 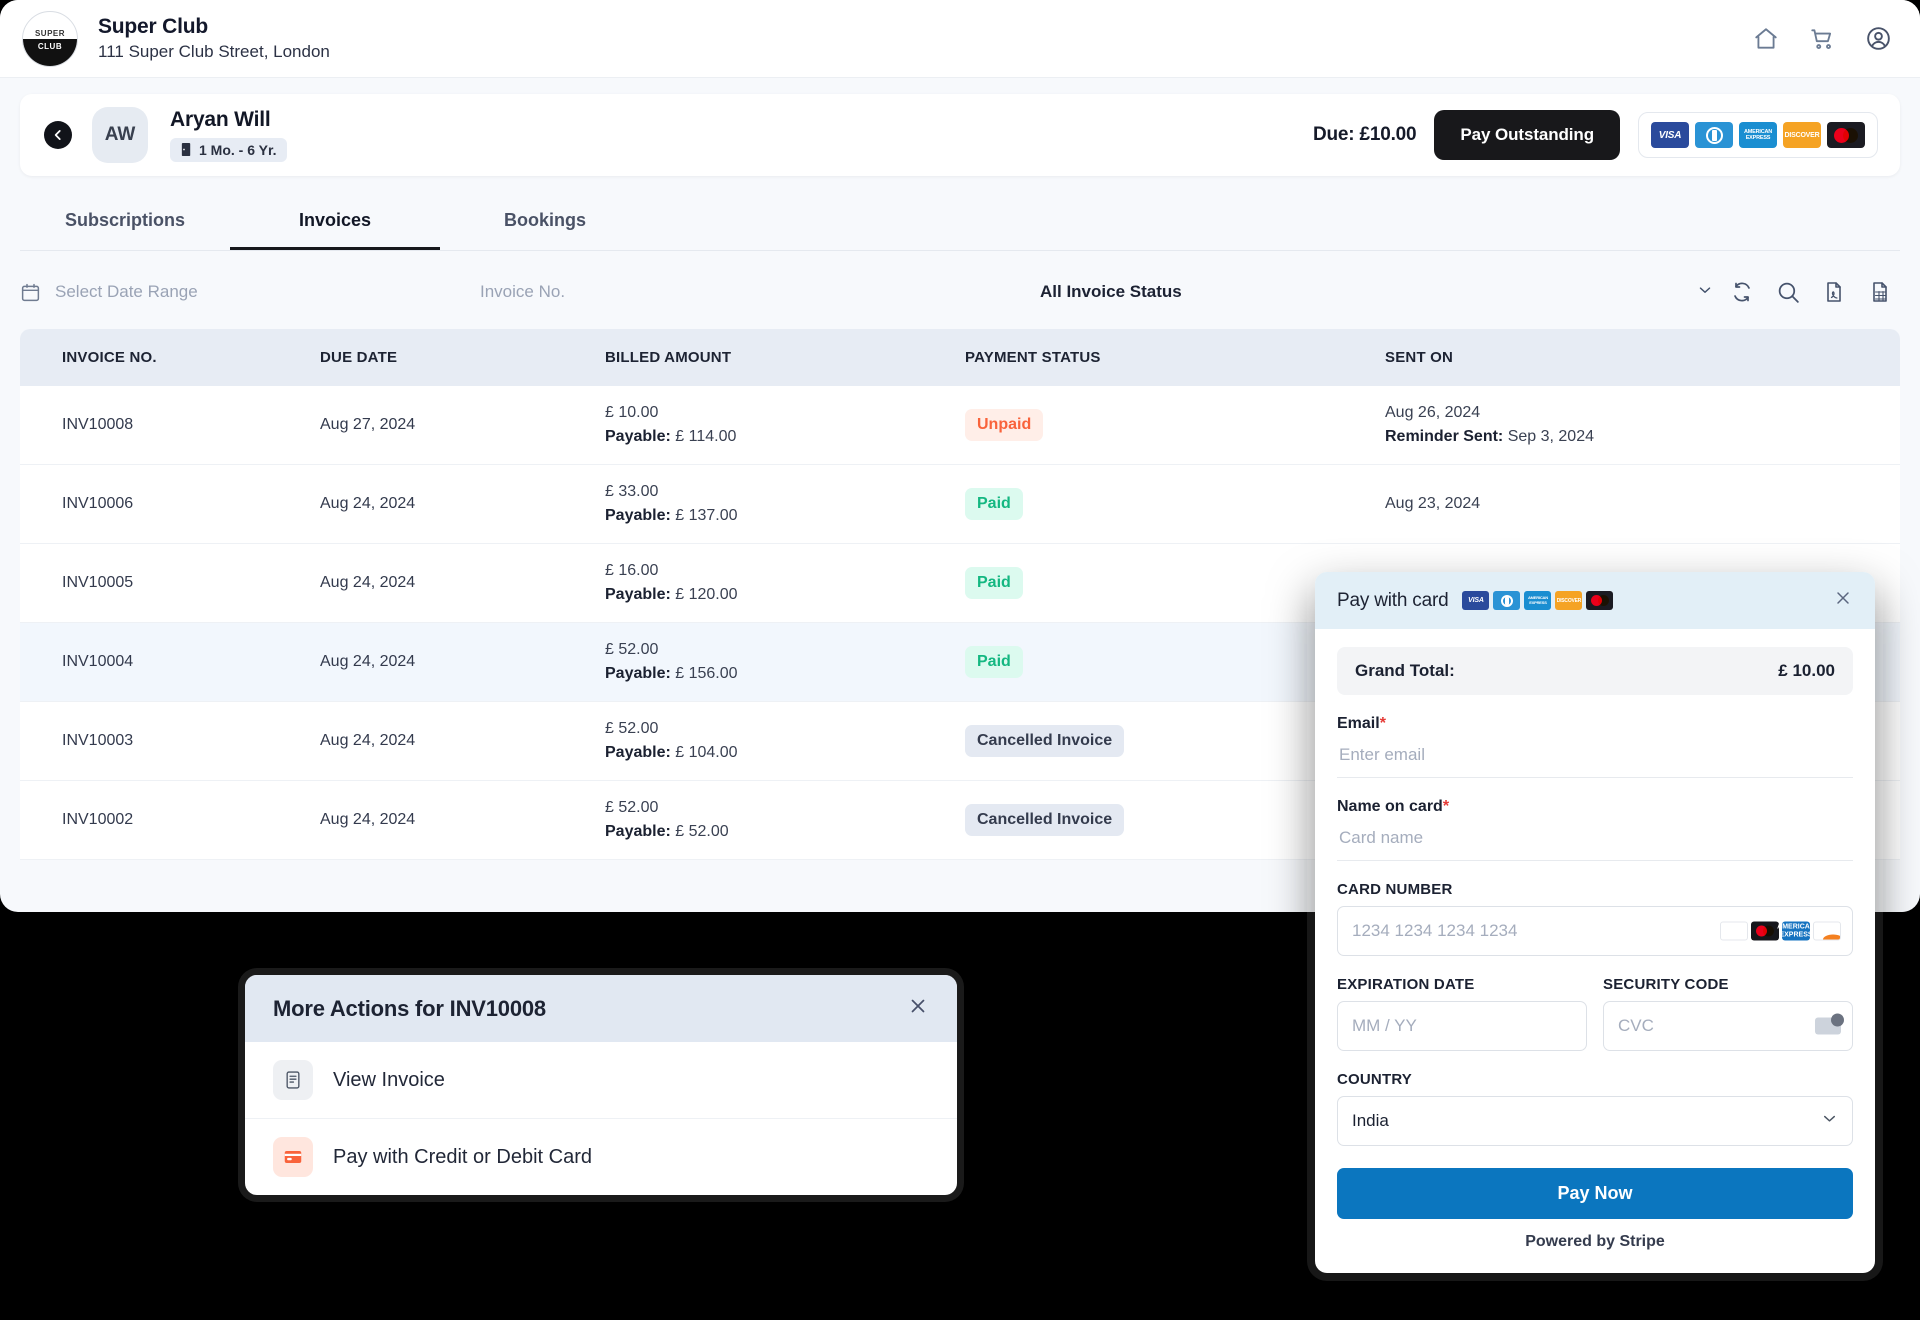 I want to click on modal-accepted-cards: VISA AMERICAN EXPRESS DISCOVER, so click(x=1538, y=600).